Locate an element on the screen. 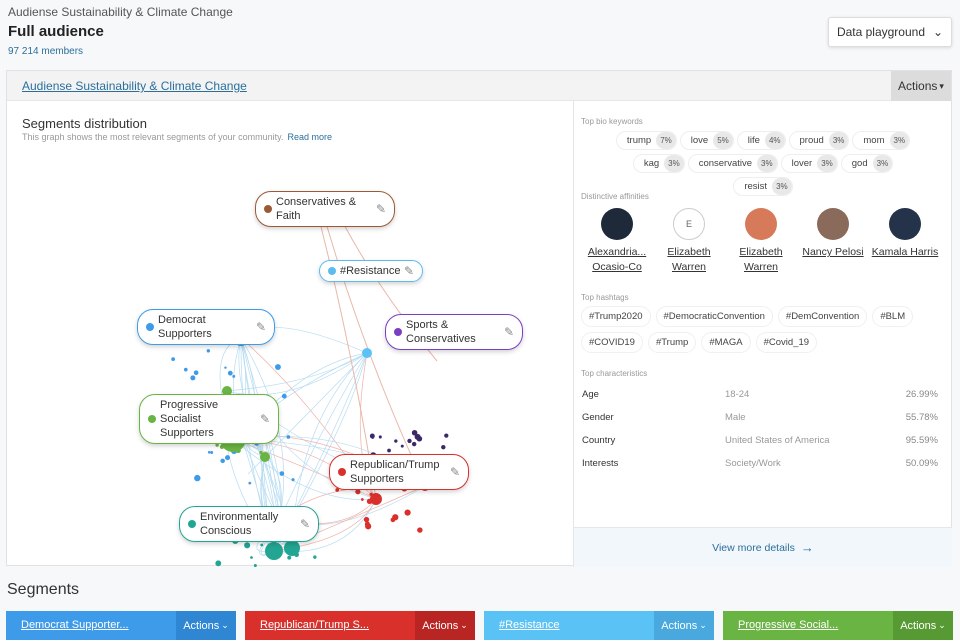  card-title-link: Audiense Sustainability & Climate Change is located at coordinates (134, 86).